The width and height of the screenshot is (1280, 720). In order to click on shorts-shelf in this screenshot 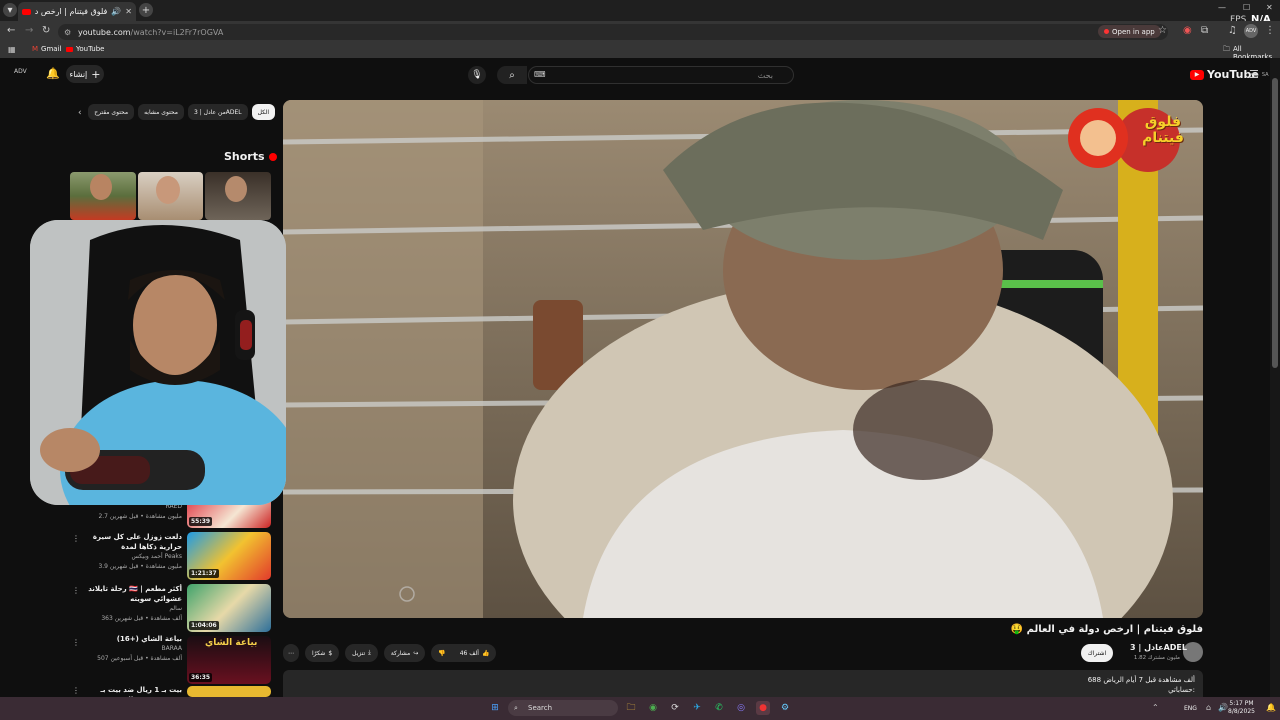, I will do `click(171, 196)`.